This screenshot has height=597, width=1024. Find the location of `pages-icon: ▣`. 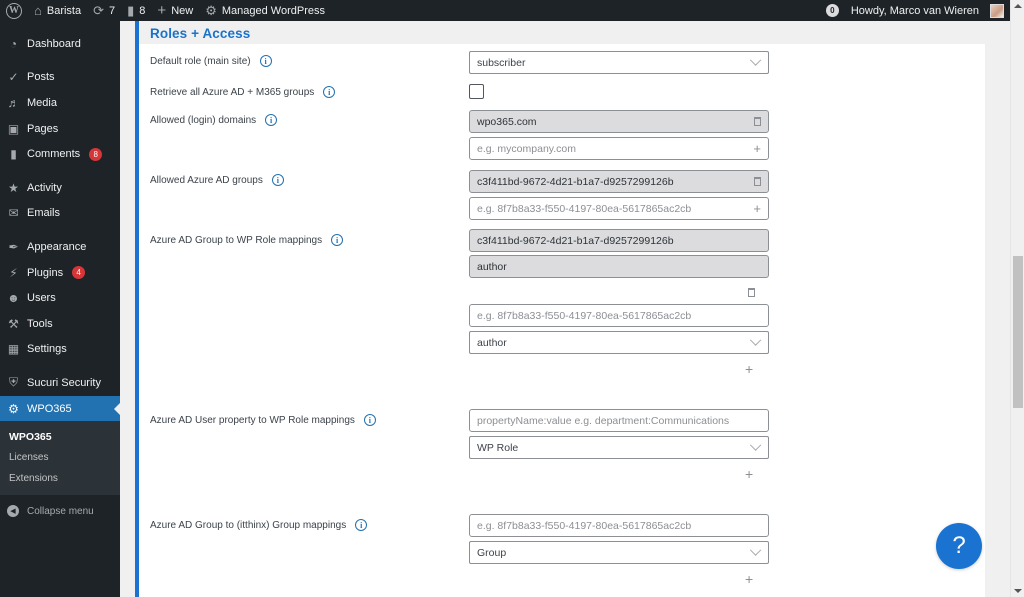

pages-icon: ▣ is located at coordinates (13, 128).